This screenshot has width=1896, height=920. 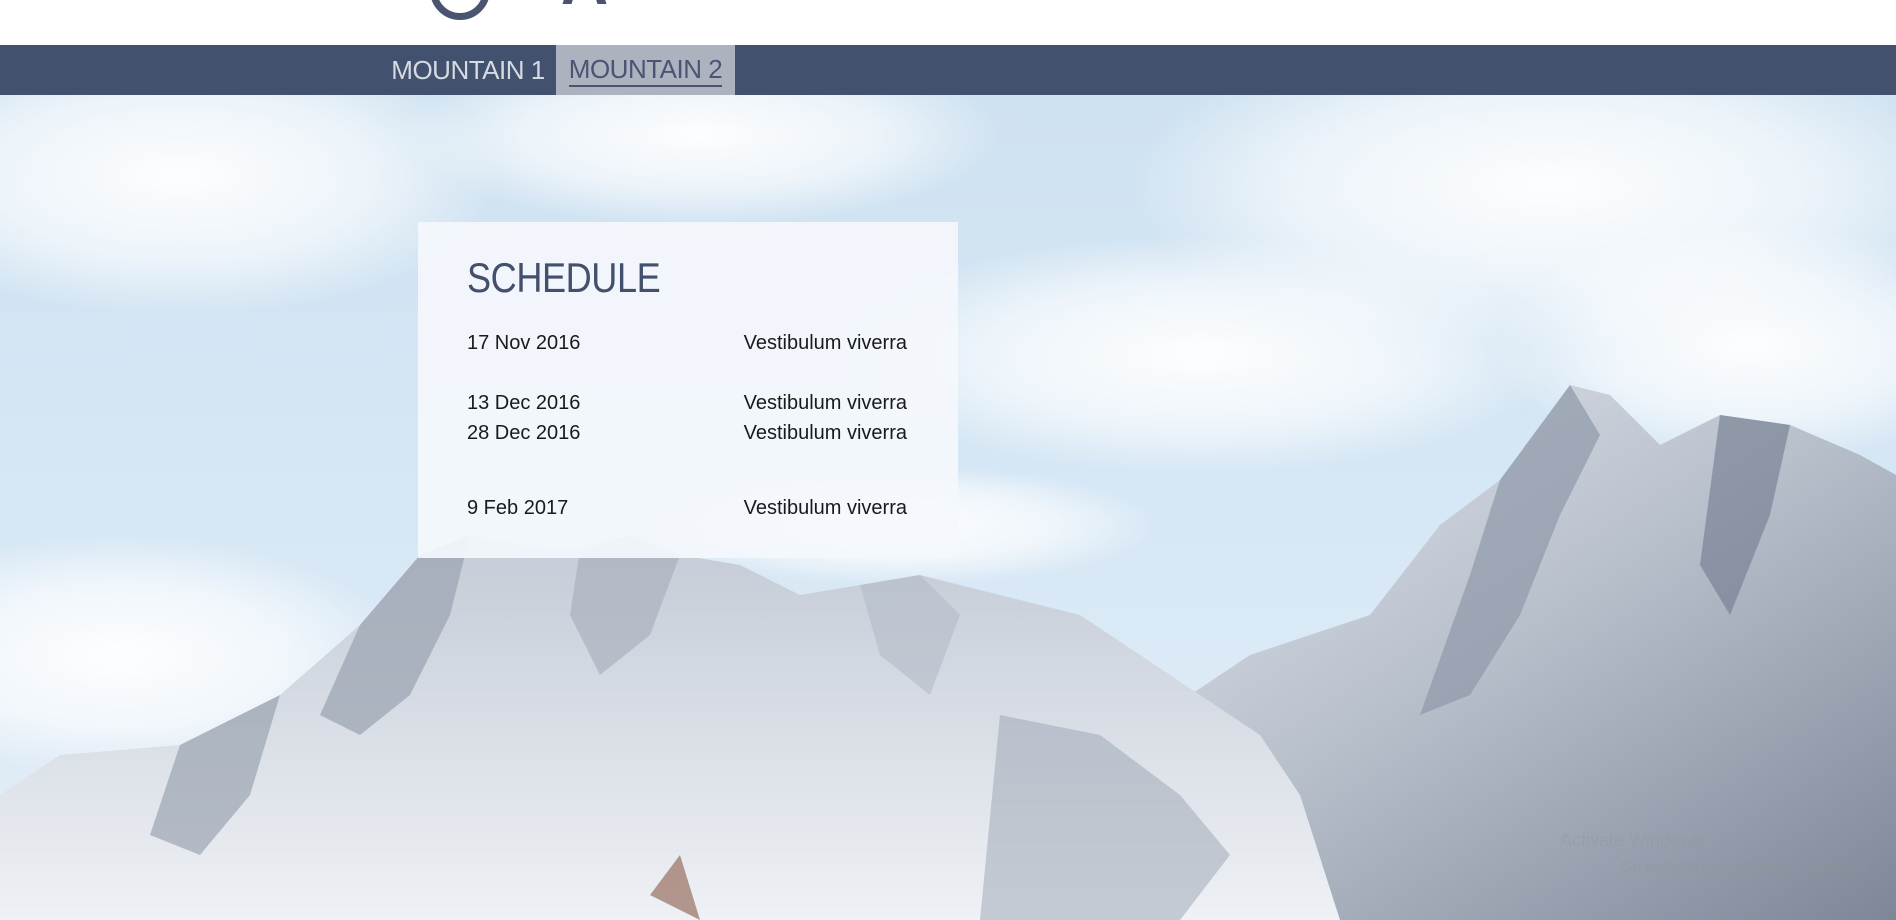 I want to click on schedule-row: 28 Dec 2016 Vestibulum viverra, so click(x=687, y=435).